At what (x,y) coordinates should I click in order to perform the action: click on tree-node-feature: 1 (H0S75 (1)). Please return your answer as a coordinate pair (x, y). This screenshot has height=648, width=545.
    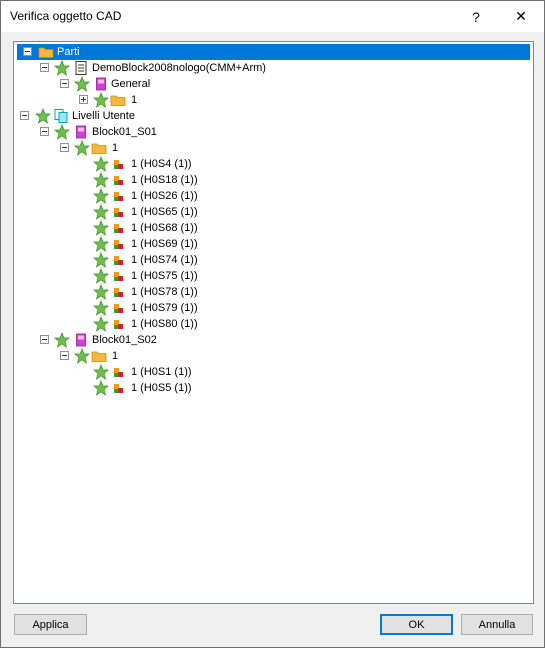
    Looking at the image, I should click on (164, 276).